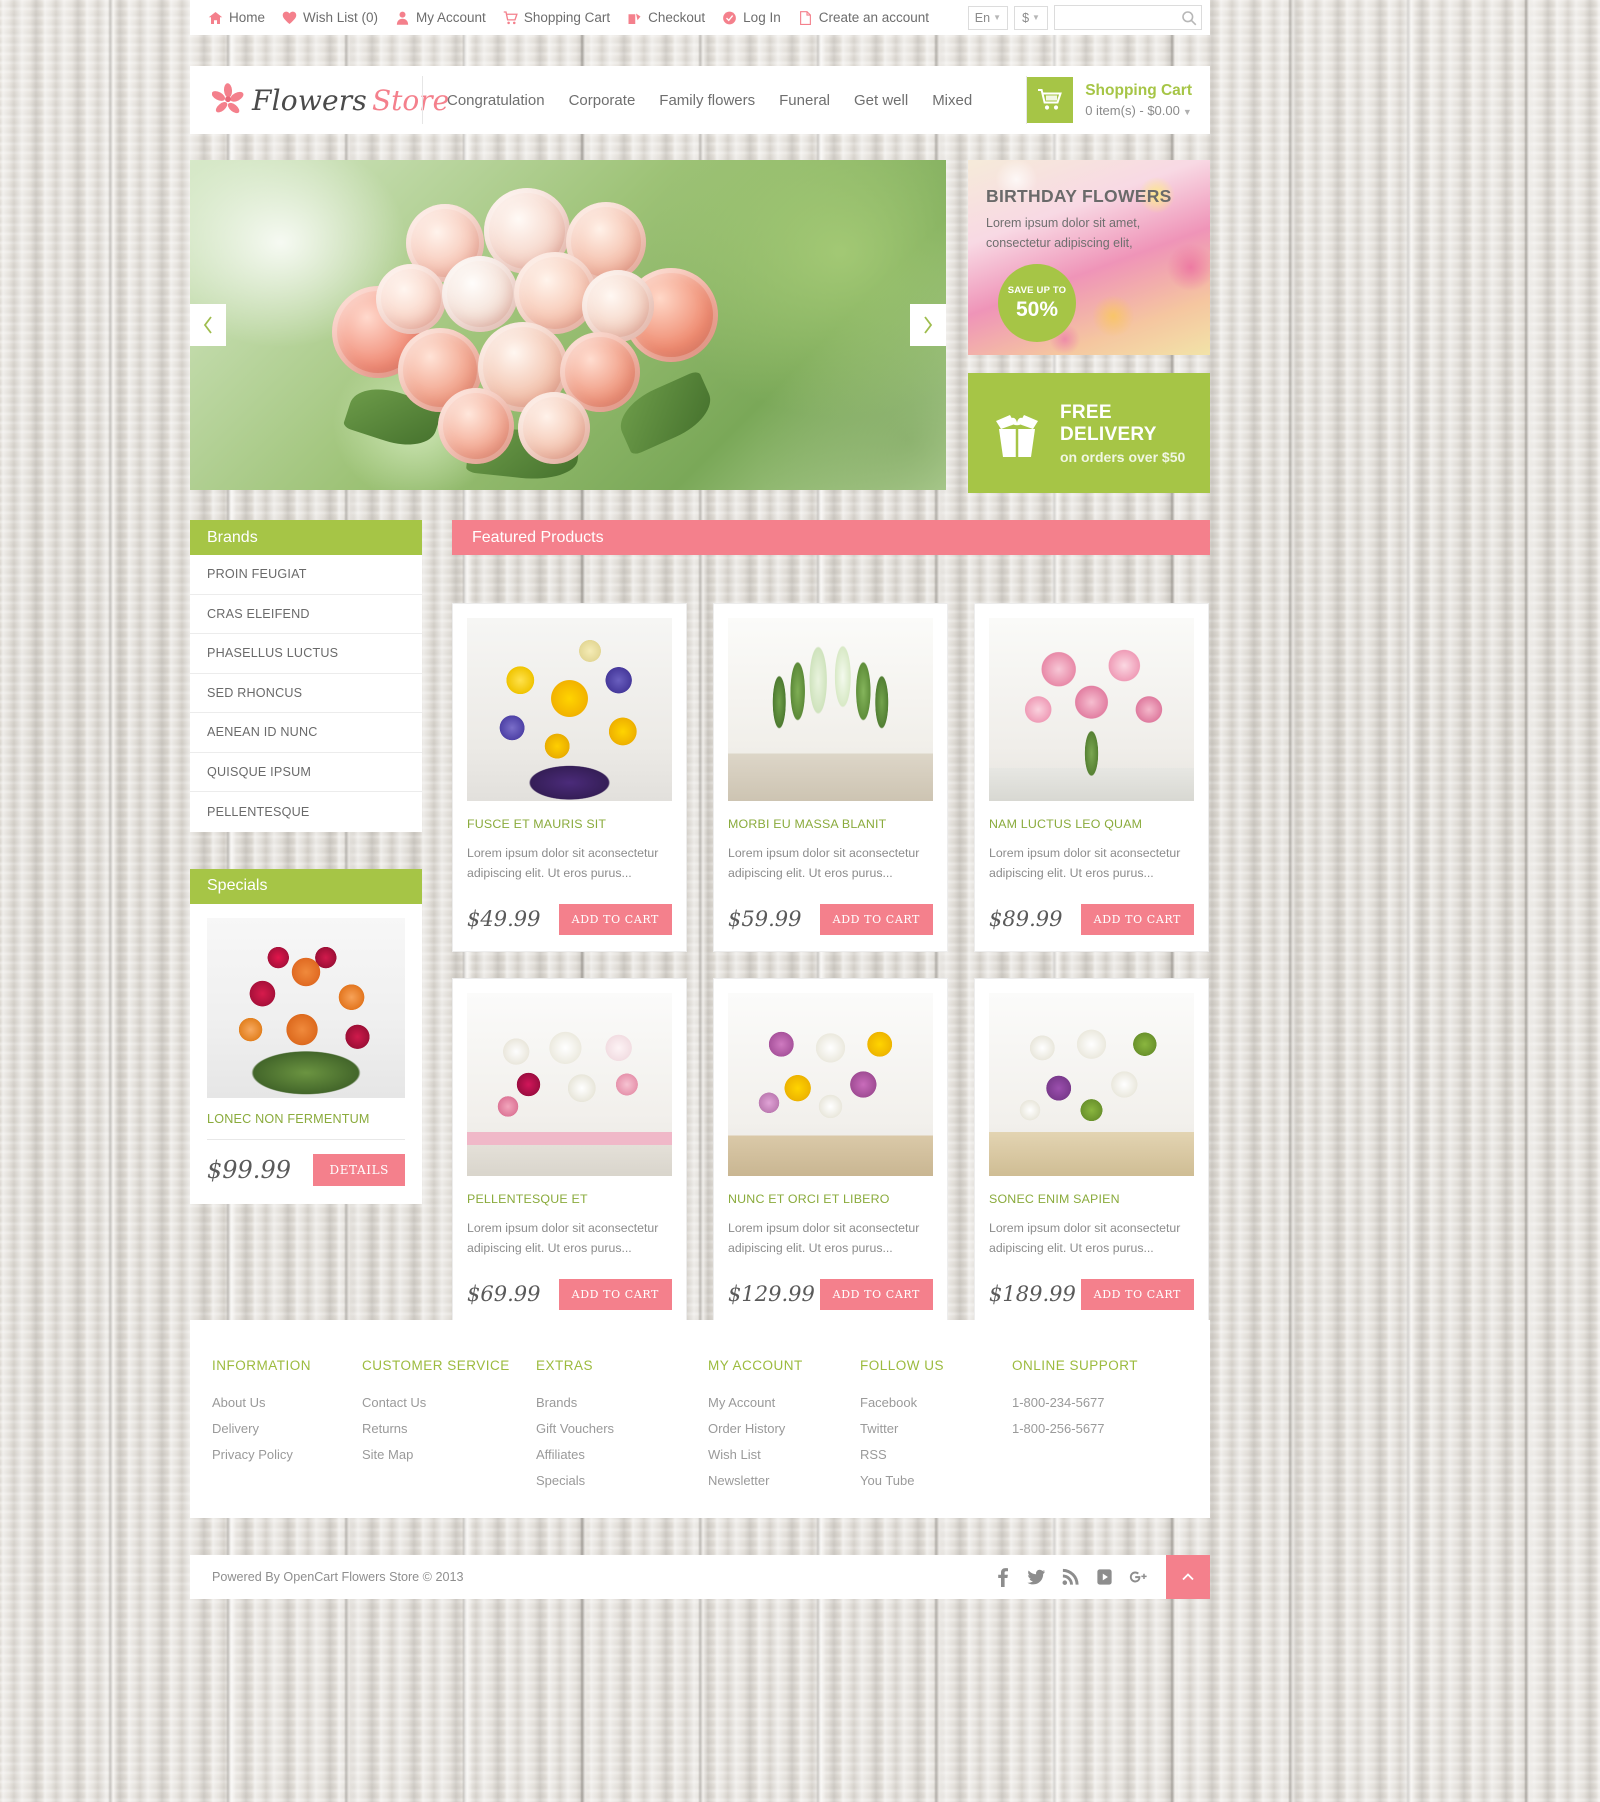  Describe the element at coordinates (784, 1454) in the screenshot. I see `footer-link: Wish List` at that location.